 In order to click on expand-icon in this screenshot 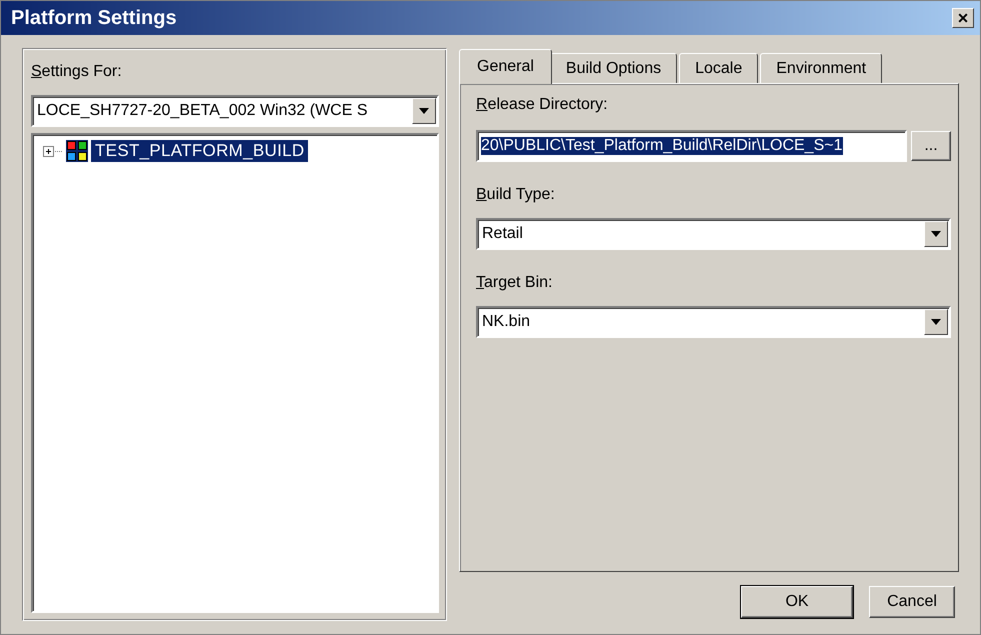, I will do `click(53, 151)`.